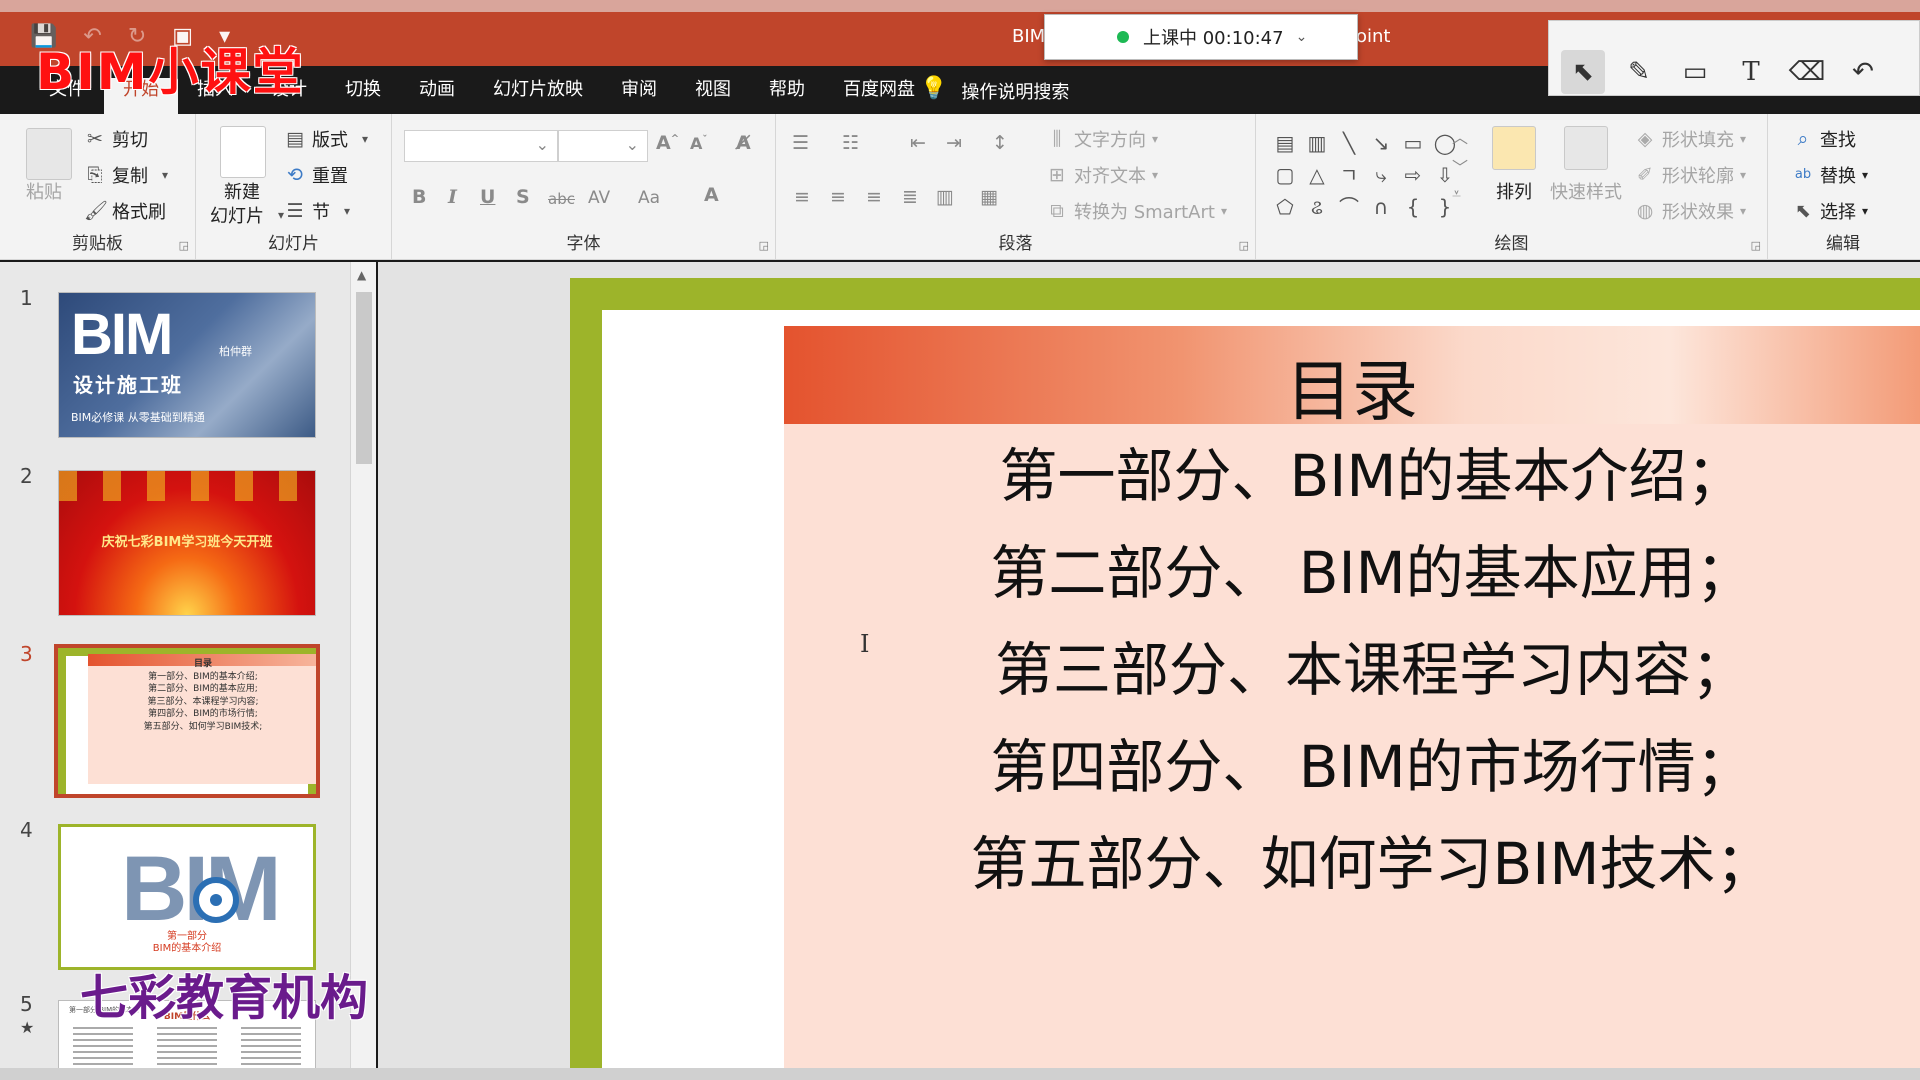  I want to click on vertical-textbox-shape-icon: ▥, so click(1317, 143).